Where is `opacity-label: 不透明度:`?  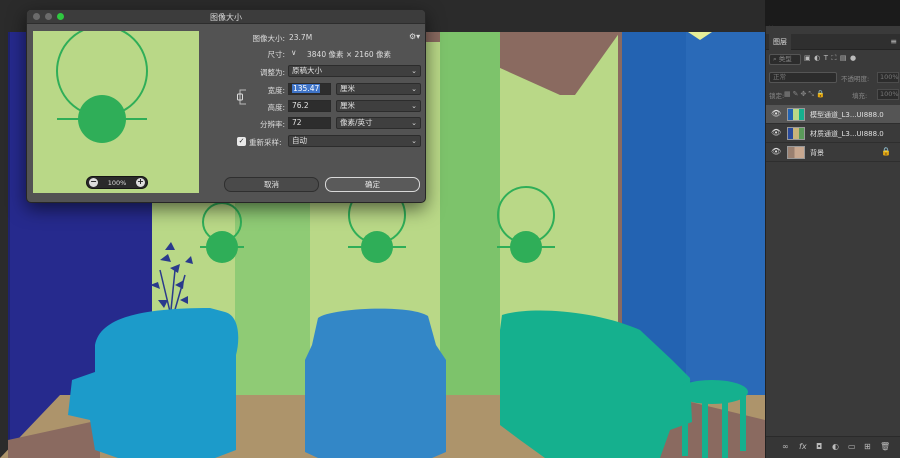 opacity-label: 不透明度: is located at coordinates (855, 79).